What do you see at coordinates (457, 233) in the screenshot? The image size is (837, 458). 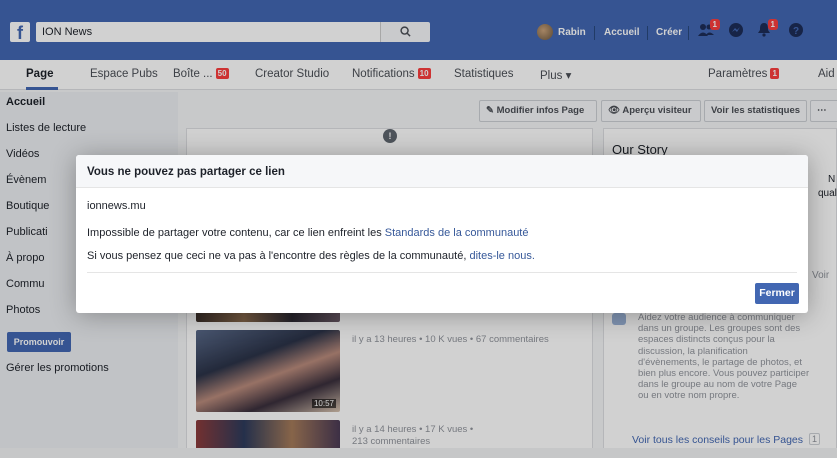 I see `community-standards-link: Standards de la communauté` at bounding box center [457, 233].